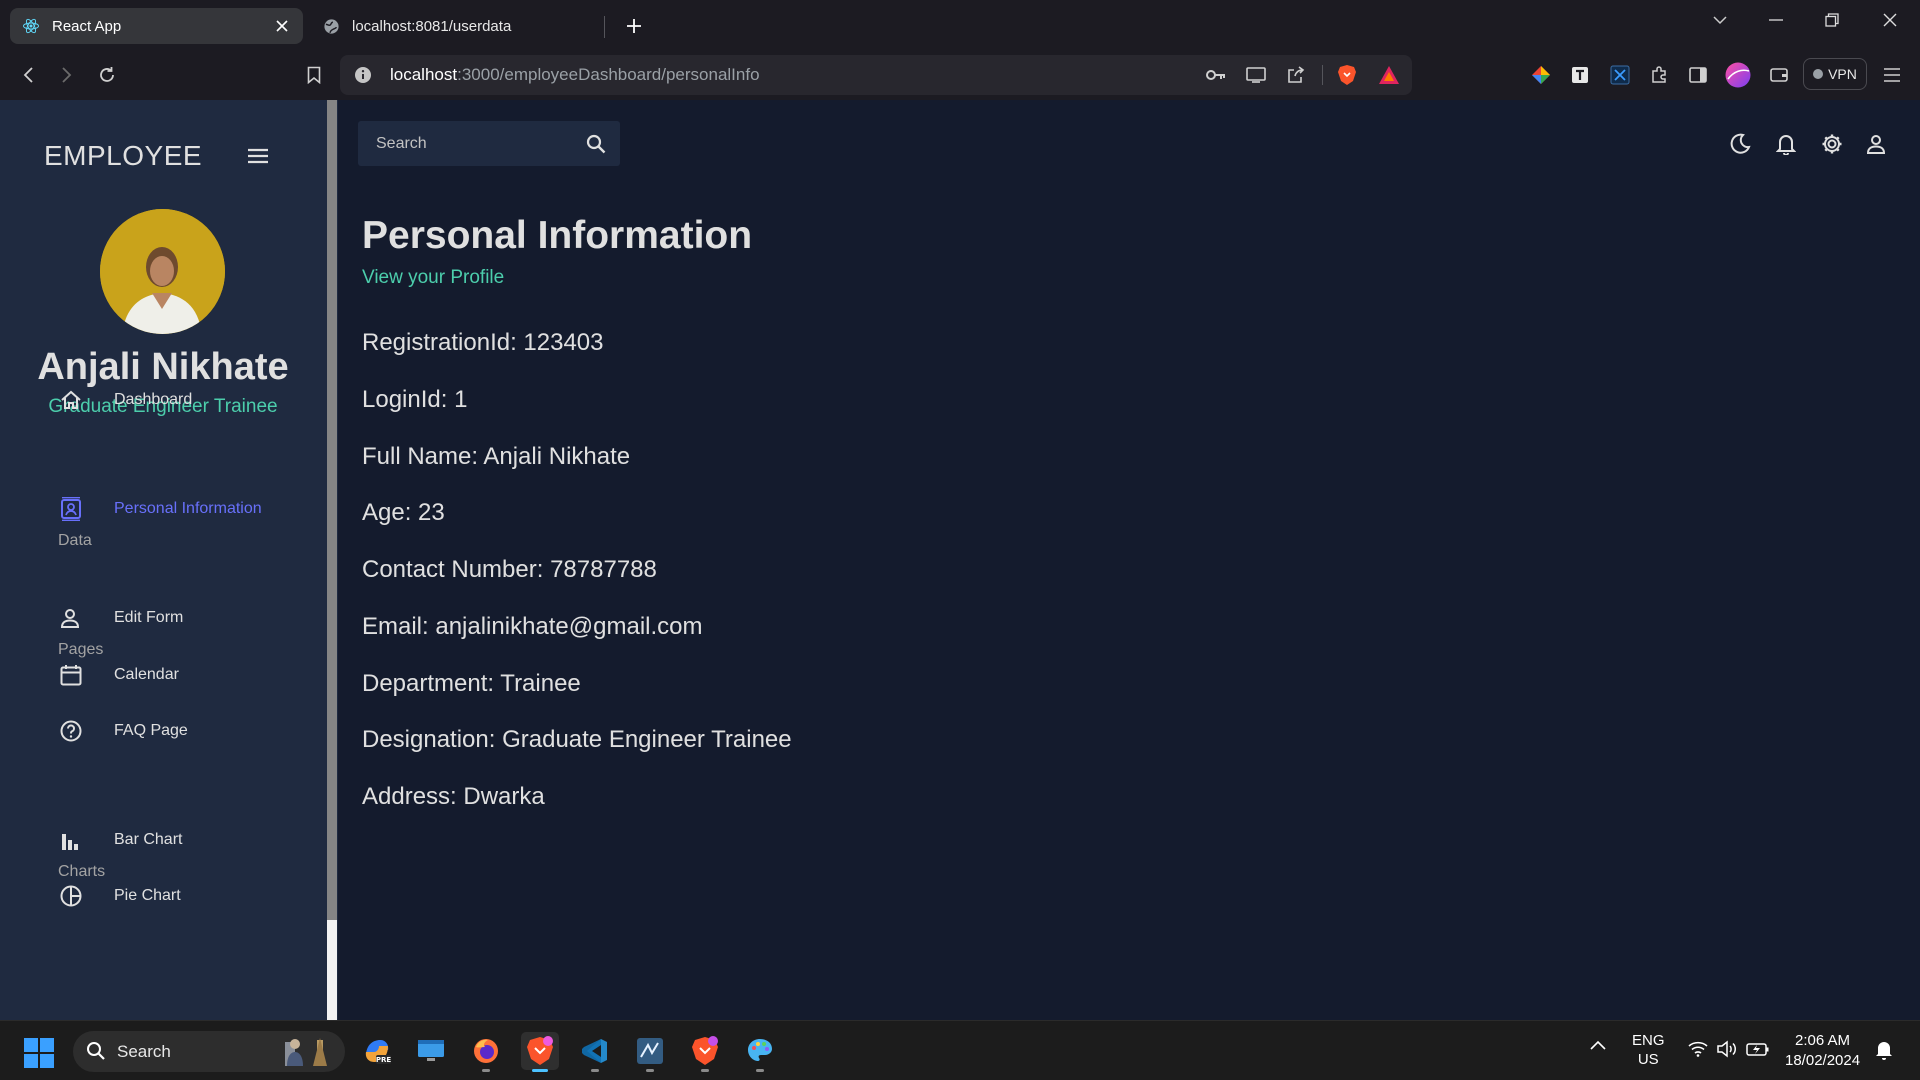  Describe the element at coordinates (331, 26) in the screenshot. I see `globe-icon` at that location.